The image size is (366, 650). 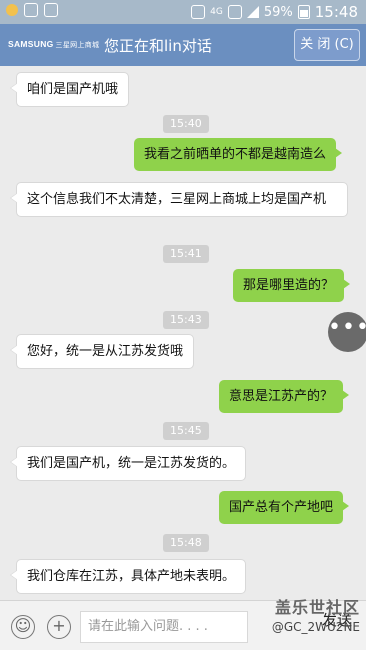 What do you see at coordinates (179, 199) in the screenshot?
I see `message-incoming: 这个信息我们不太清楚，三星网上商城上均是国产机` at bounding box center [179, 199].